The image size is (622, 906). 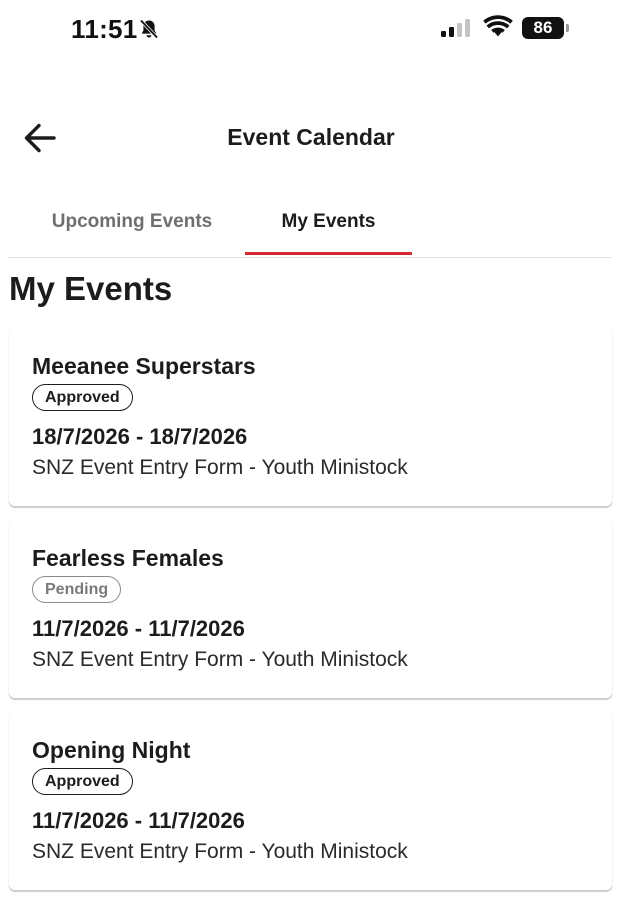 I want to click on tab-my-events: My Events, so click(x=328, y=226).